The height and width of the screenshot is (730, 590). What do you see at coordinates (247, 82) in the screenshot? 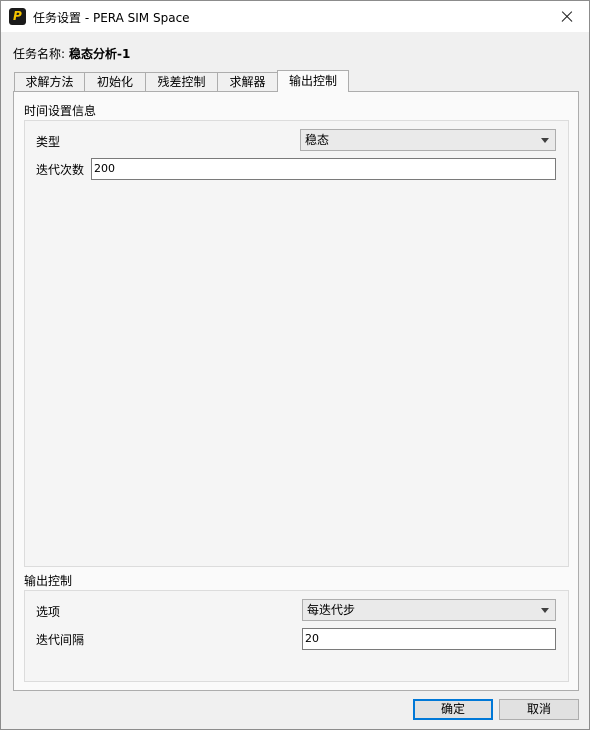
I see `tab-solver: 求解器` at bounding box center [247, 82].